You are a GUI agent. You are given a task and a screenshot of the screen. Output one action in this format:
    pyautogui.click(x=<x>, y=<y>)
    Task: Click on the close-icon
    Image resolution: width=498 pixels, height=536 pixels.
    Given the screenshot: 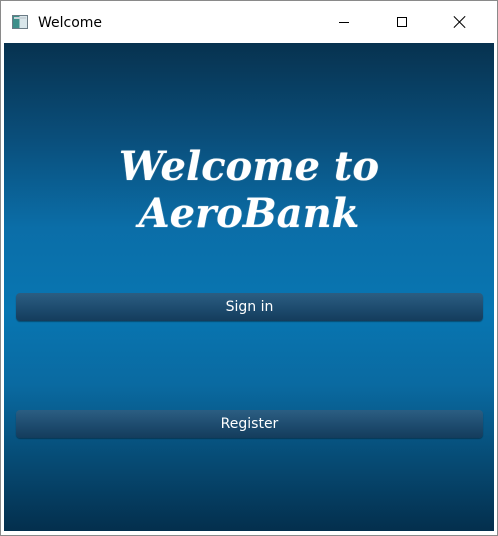 What is the action you would take?
    pyautogui.click(x=460, y=22)
    